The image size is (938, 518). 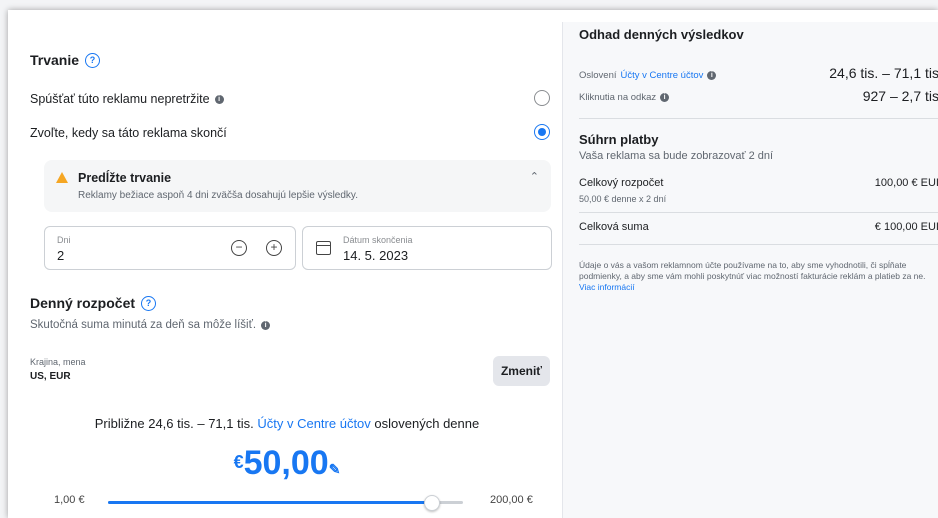 I want to click on calendar-icon, so click(x=323, y=248).